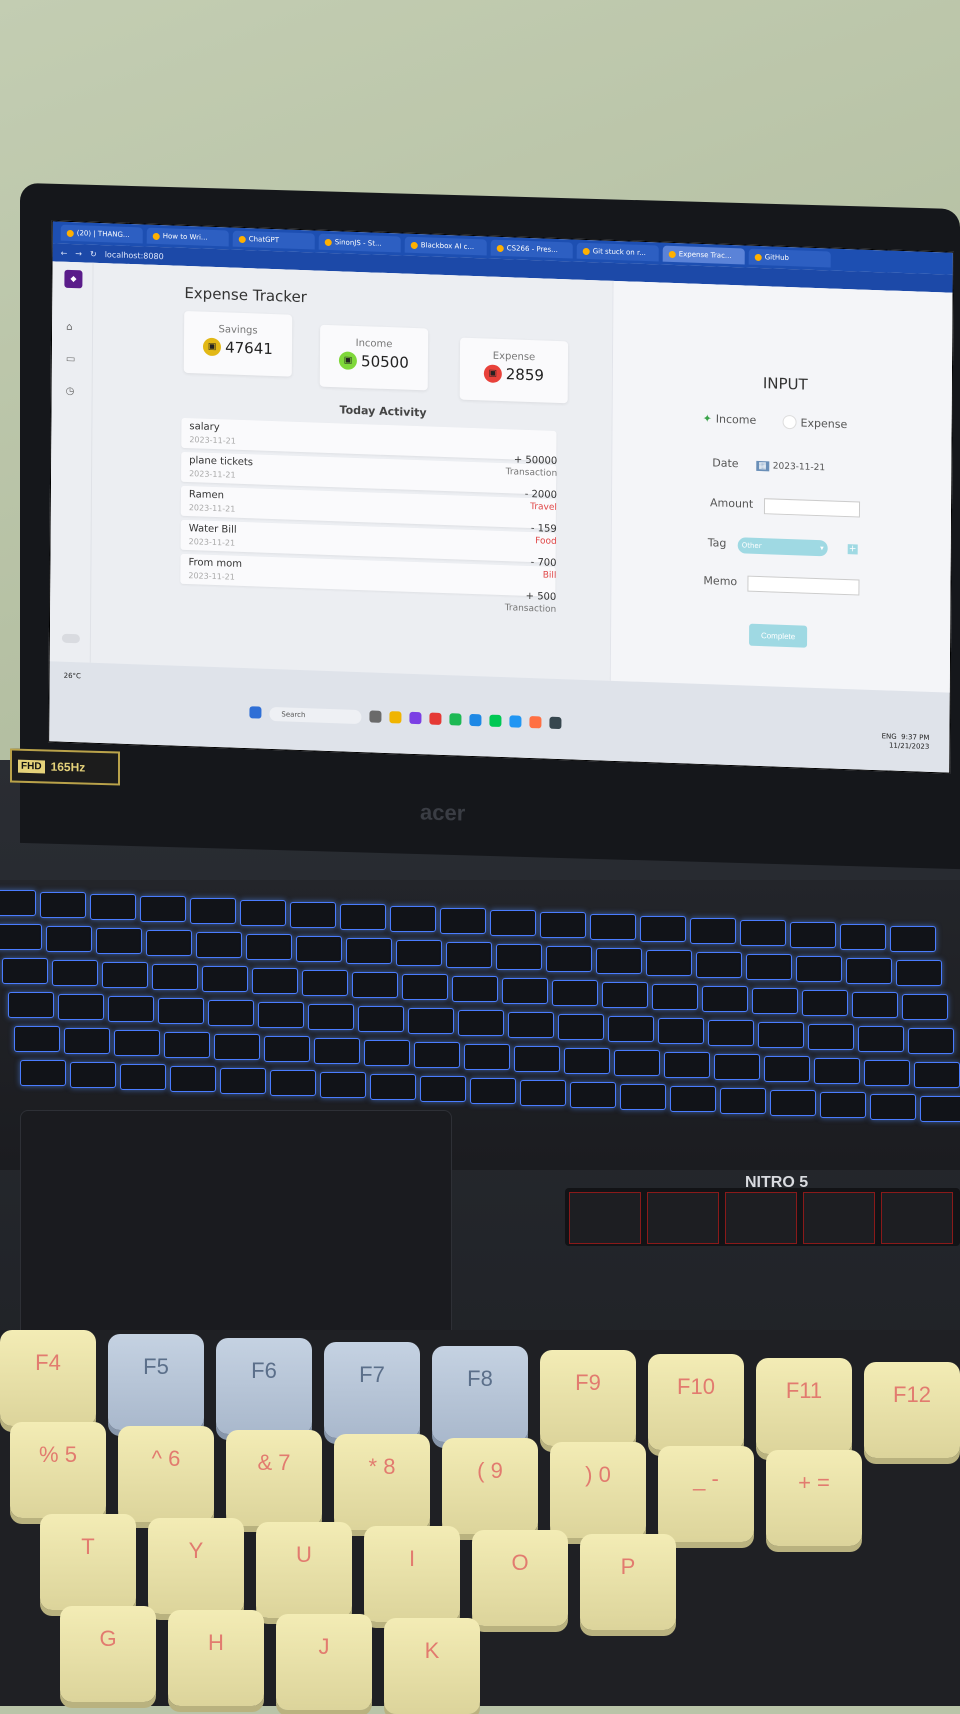  Describe the element at coordinates (78, 253) in the screenshot. I see `forward-arrow-icon: →` at that location.